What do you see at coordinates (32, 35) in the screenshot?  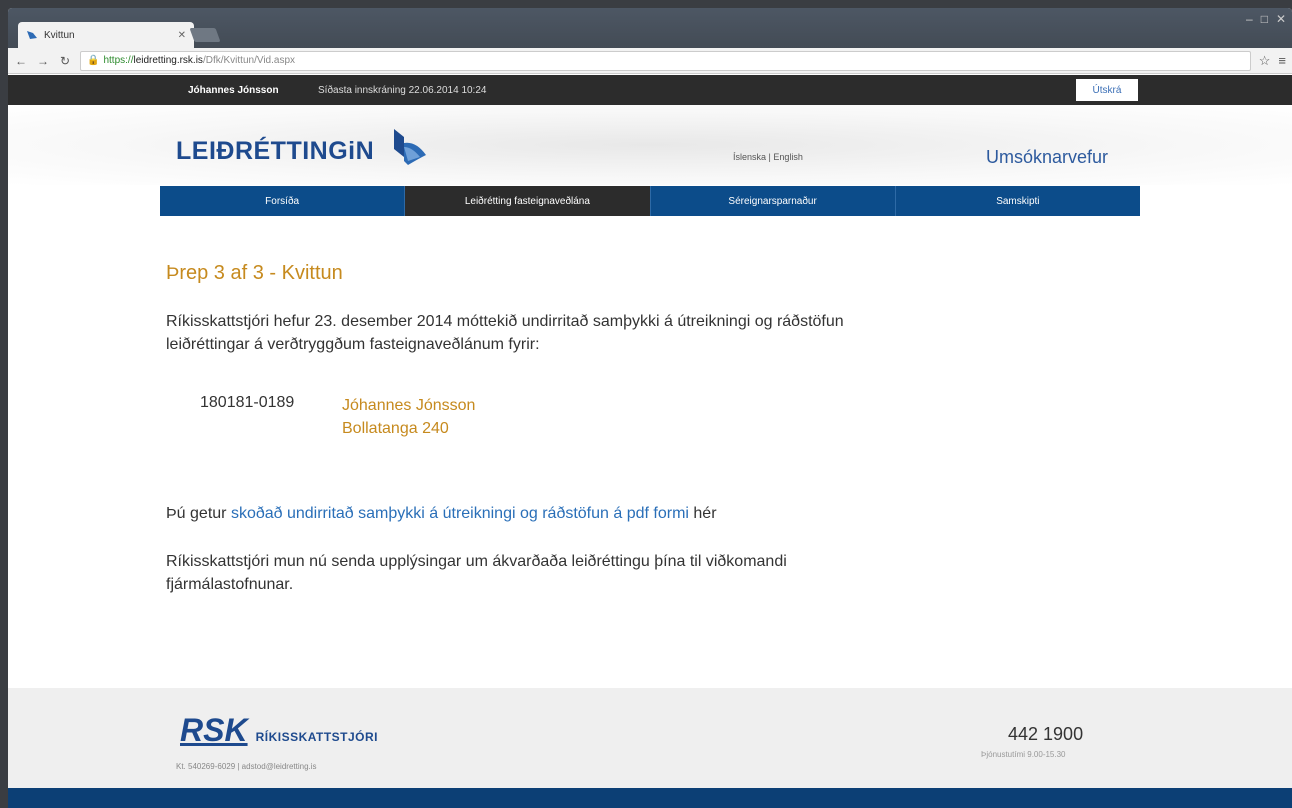 I see `favicon-icon` at bounding box center [32, 35].